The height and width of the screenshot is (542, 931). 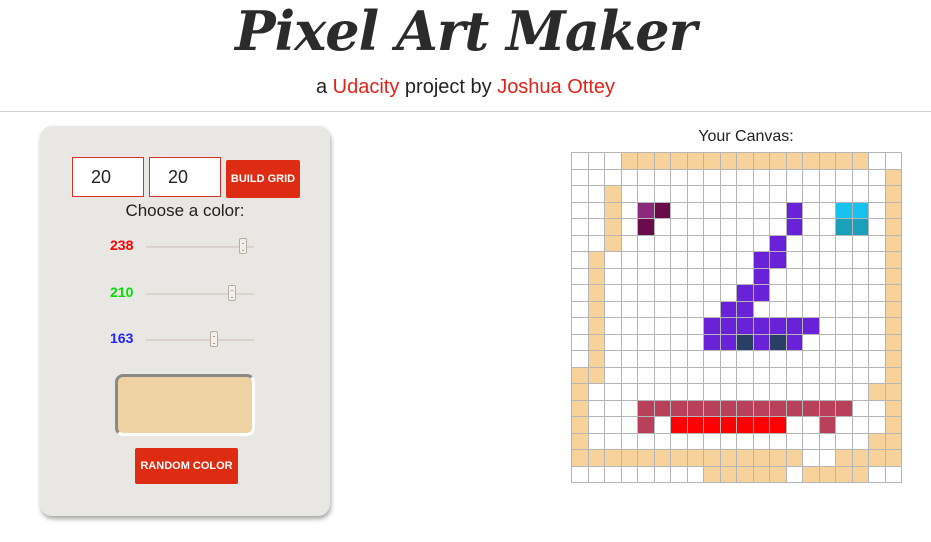 I want to click on blue-slider, so click(x=200, y=339).